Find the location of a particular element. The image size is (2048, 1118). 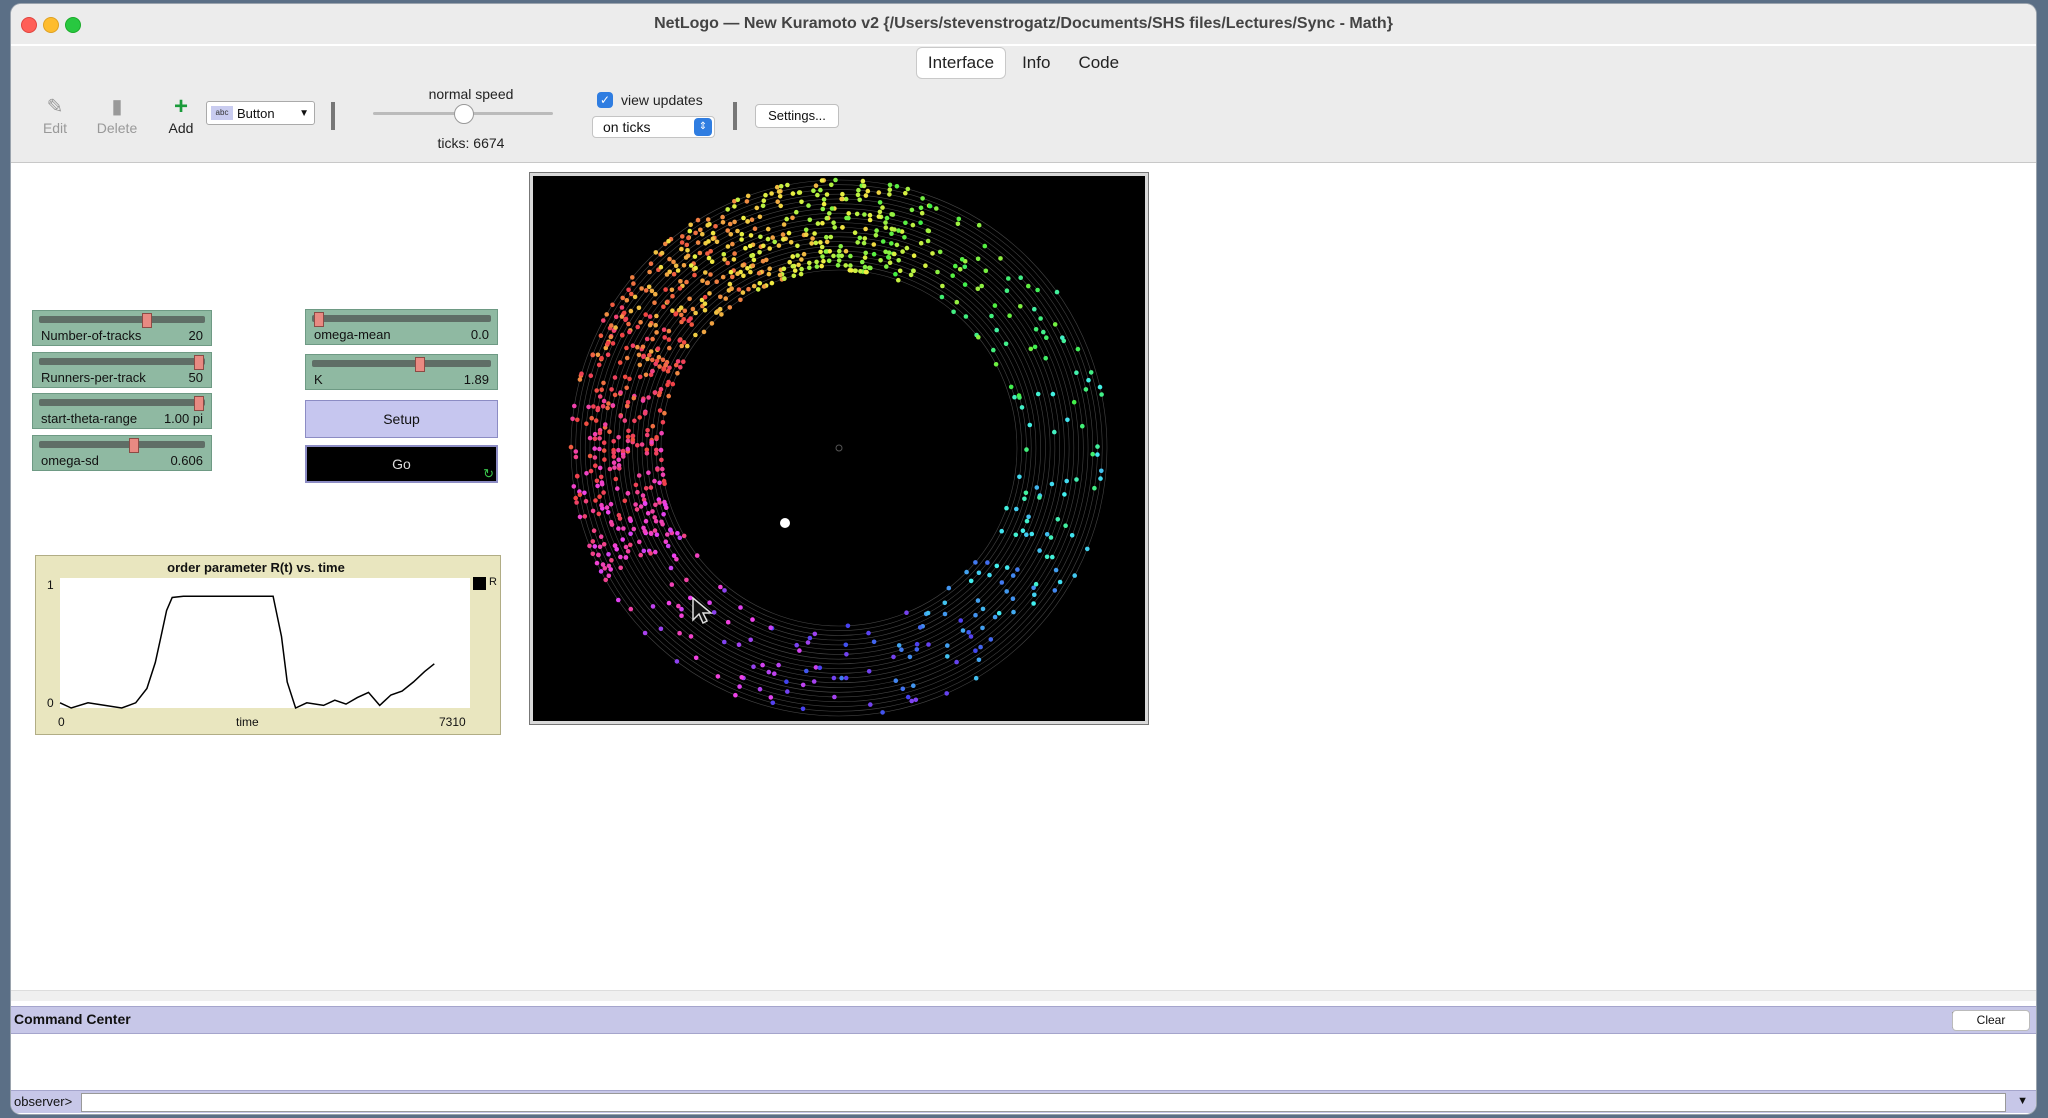

tab-info: Info is located at coordinates (1036, 63).